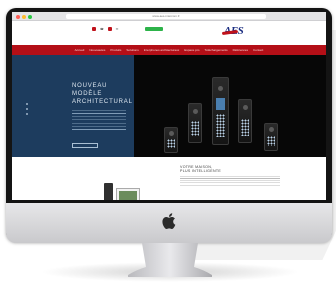 This screenshot has width=336, height=294. What do you see at coordinates (24, 17) in the screenshot?
I see `minimize-window-button` at bounding box center [24, 17].